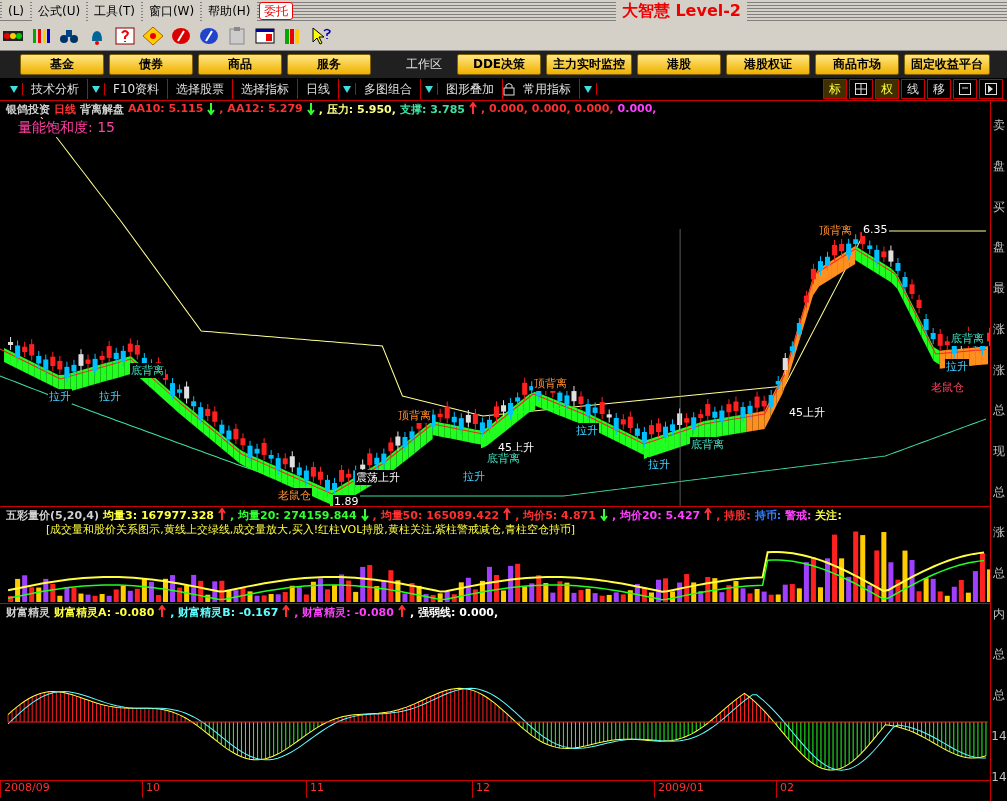 This screenshot has height=801, width=1007. What do you see at coordinates (857, 64) in the screenshot?
I see `nav-button: 商品市场` at bounding box center [857, 64].